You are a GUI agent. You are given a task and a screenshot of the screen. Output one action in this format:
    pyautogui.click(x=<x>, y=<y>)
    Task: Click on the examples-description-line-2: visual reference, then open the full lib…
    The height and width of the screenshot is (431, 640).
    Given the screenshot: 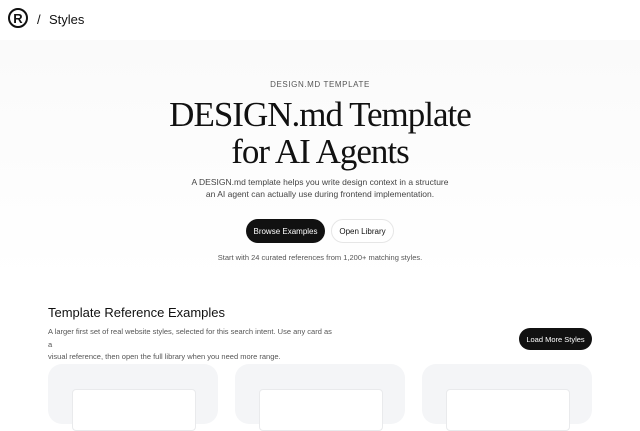 What is the action you would take?
    pyautogui.click(x=164, y=356)
    